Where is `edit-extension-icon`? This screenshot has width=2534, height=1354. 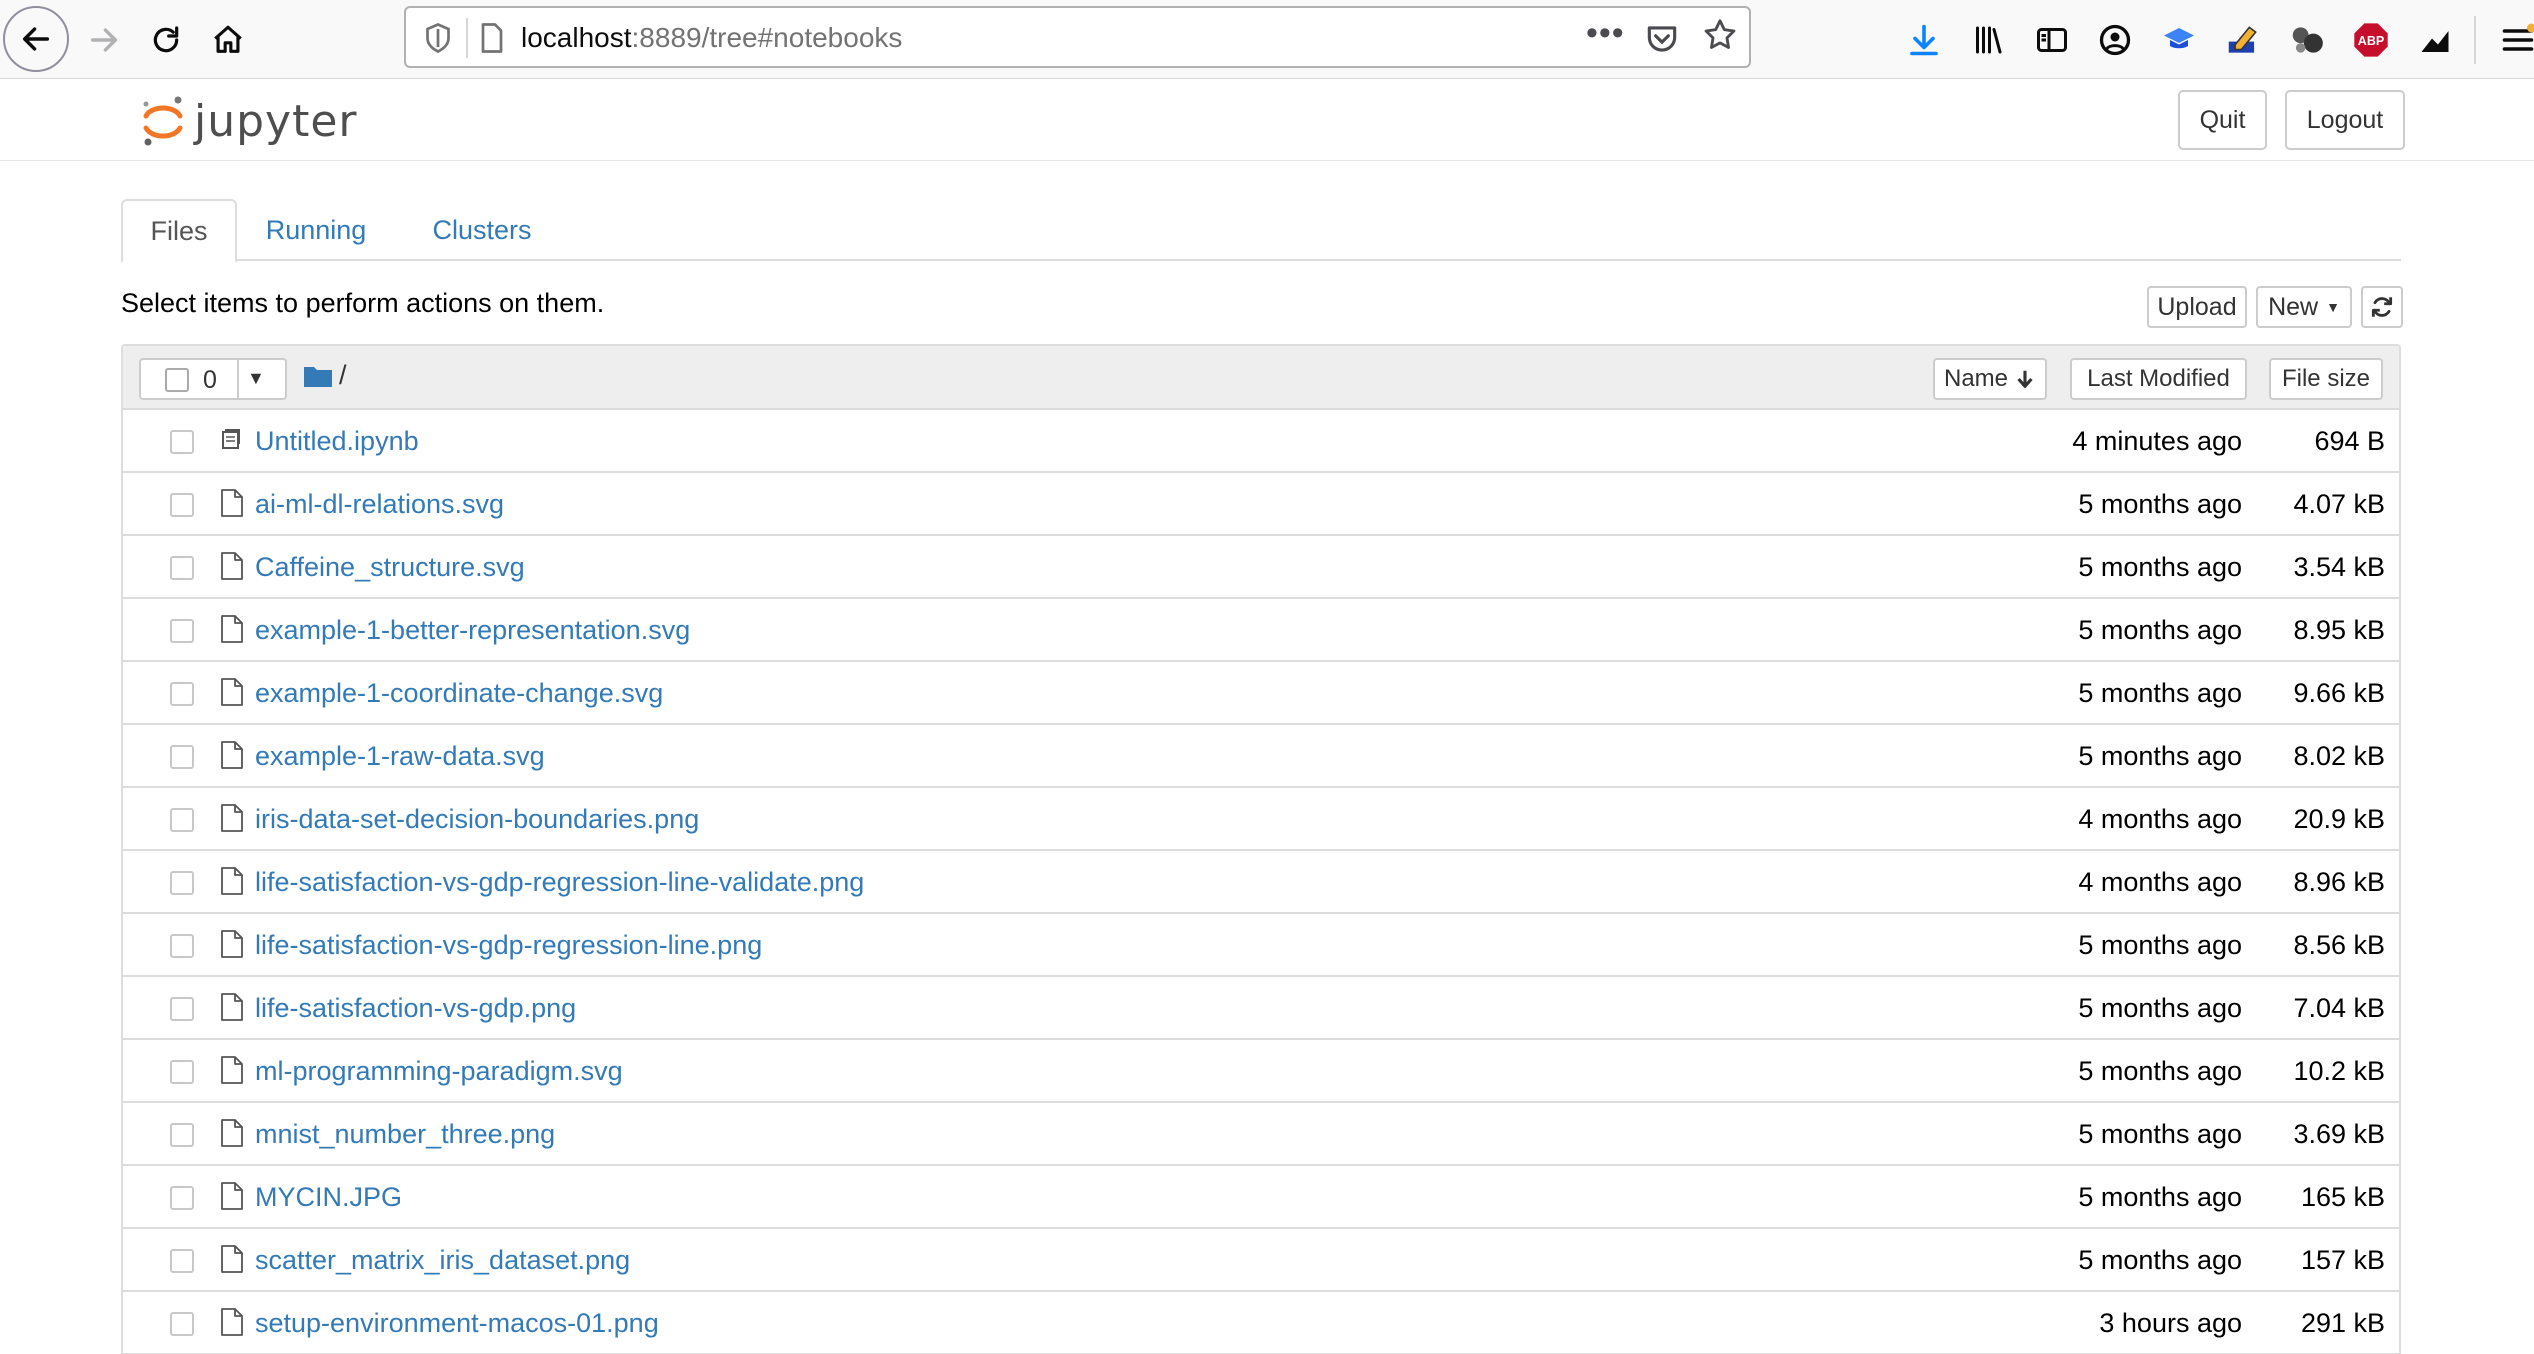 edit-extension-icon is located at coordinates (2243, 40).